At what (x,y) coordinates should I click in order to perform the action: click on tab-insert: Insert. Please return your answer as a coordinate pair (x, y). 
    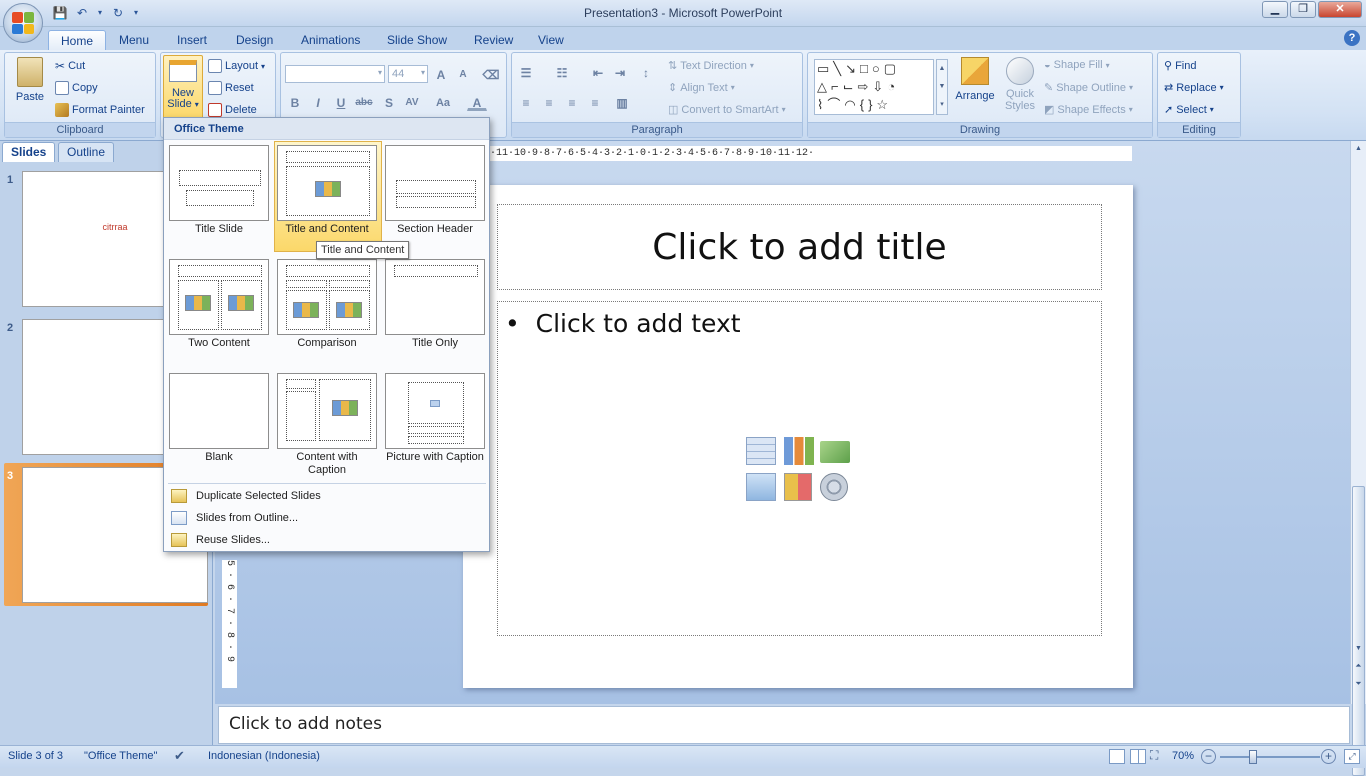
    Looking at the image, I should click on (192, 40).